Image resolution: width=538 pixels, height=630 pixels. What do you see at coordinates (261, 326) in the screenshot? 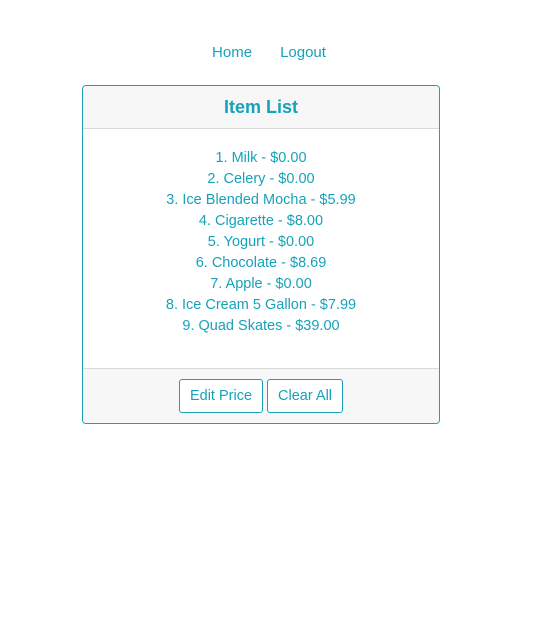
I see `list-item: 9. Quad Skates - $39.00` at bounding box center [261, 326].